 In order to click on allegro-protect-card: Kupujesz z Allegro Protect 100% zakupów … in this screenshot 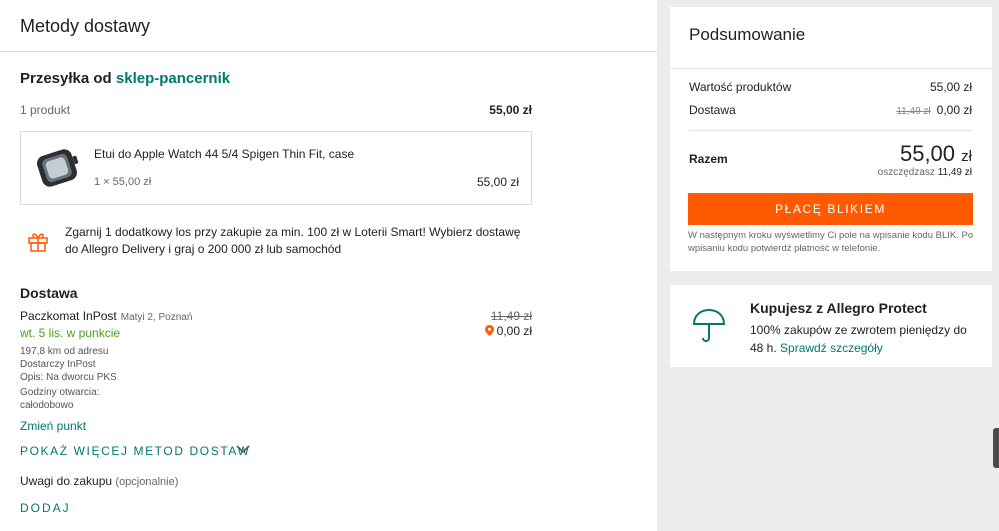, I will do `click(831, 326)`.